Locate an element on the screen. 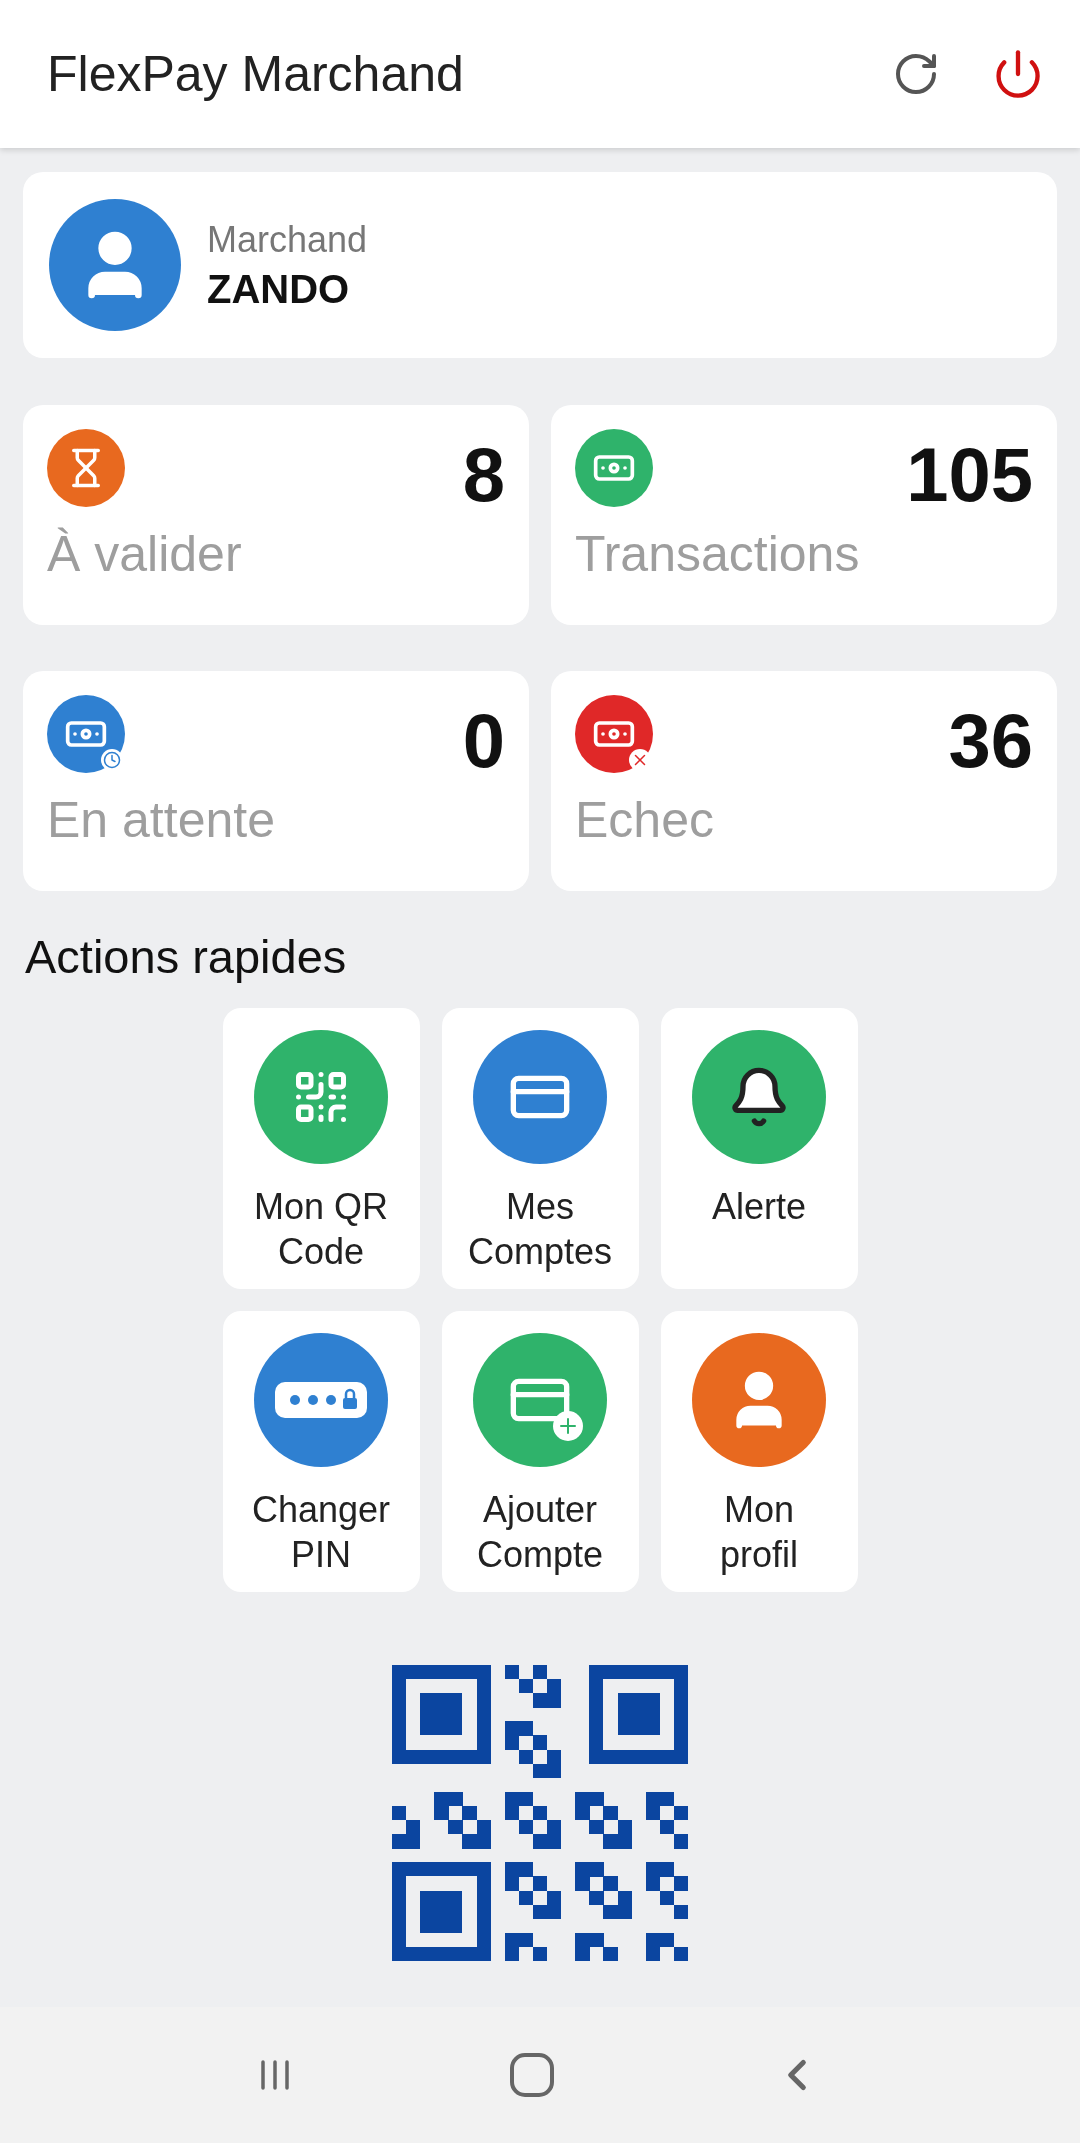  stat-value: 0 is located at coordinates (483, 741).